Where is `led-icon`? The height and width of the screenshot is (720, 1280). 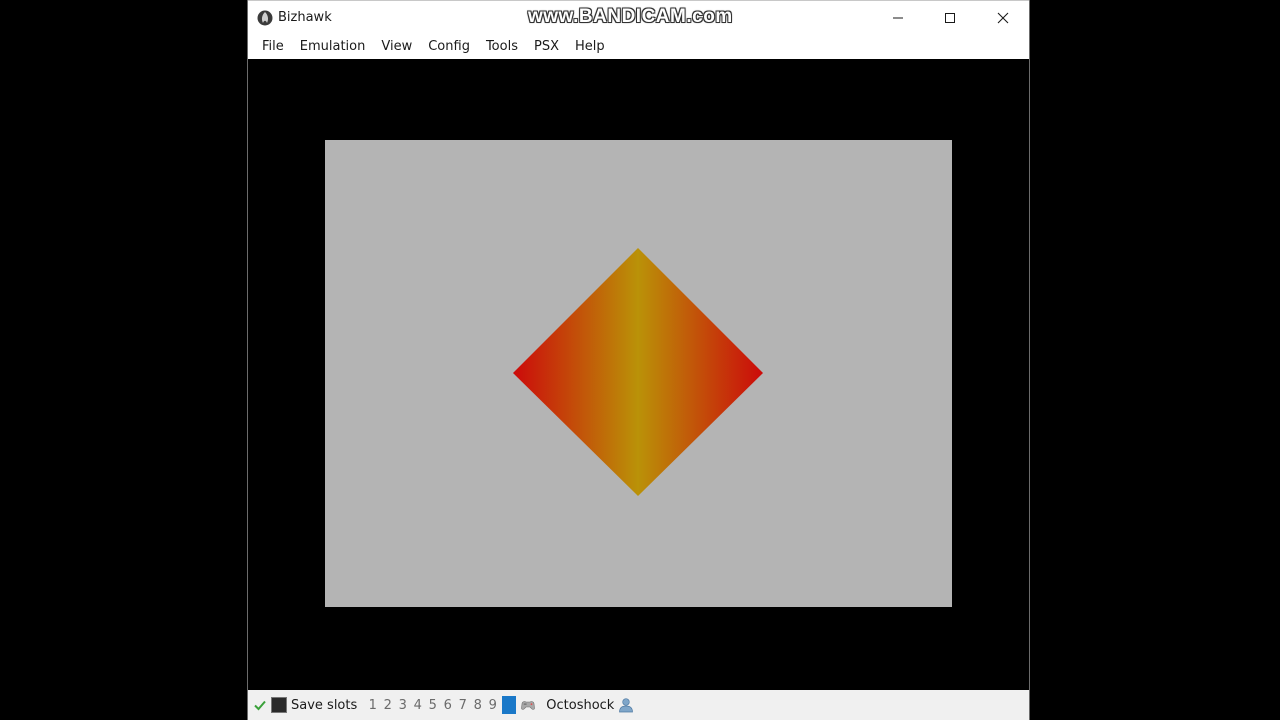 led-icon is located at coordinates (279, 705).